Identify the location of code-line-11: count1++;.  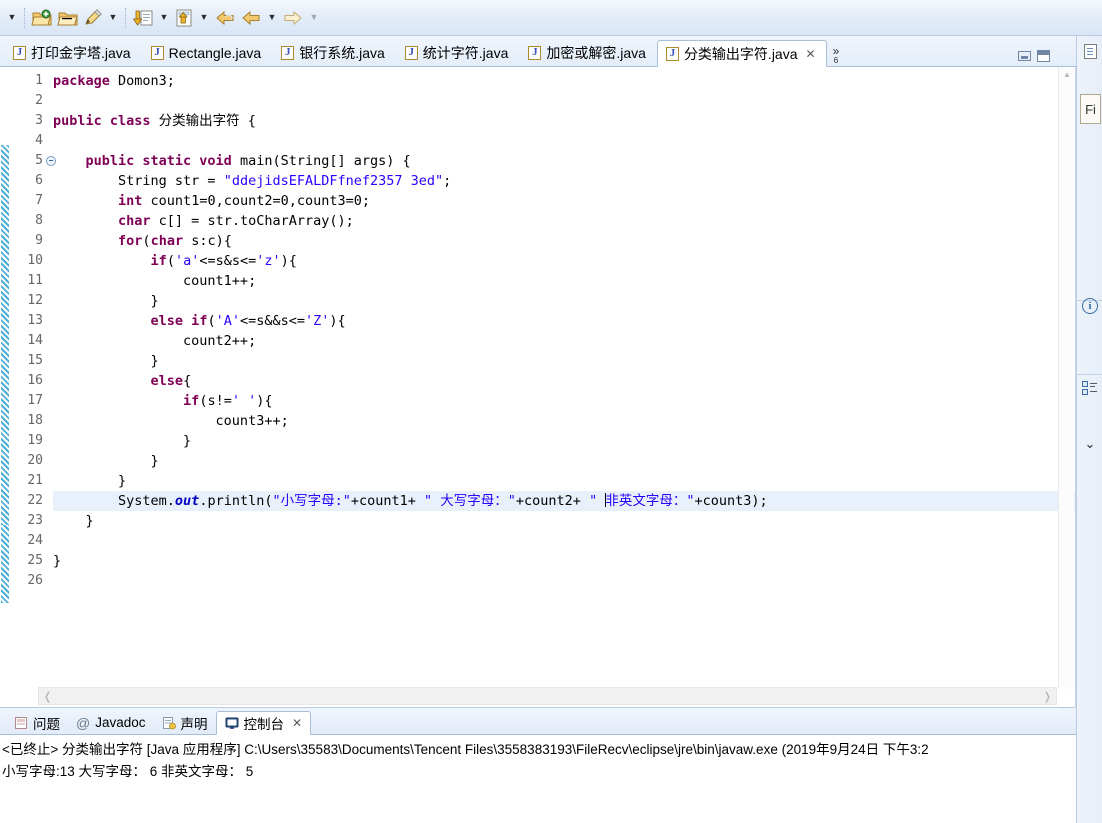
(155, 281).